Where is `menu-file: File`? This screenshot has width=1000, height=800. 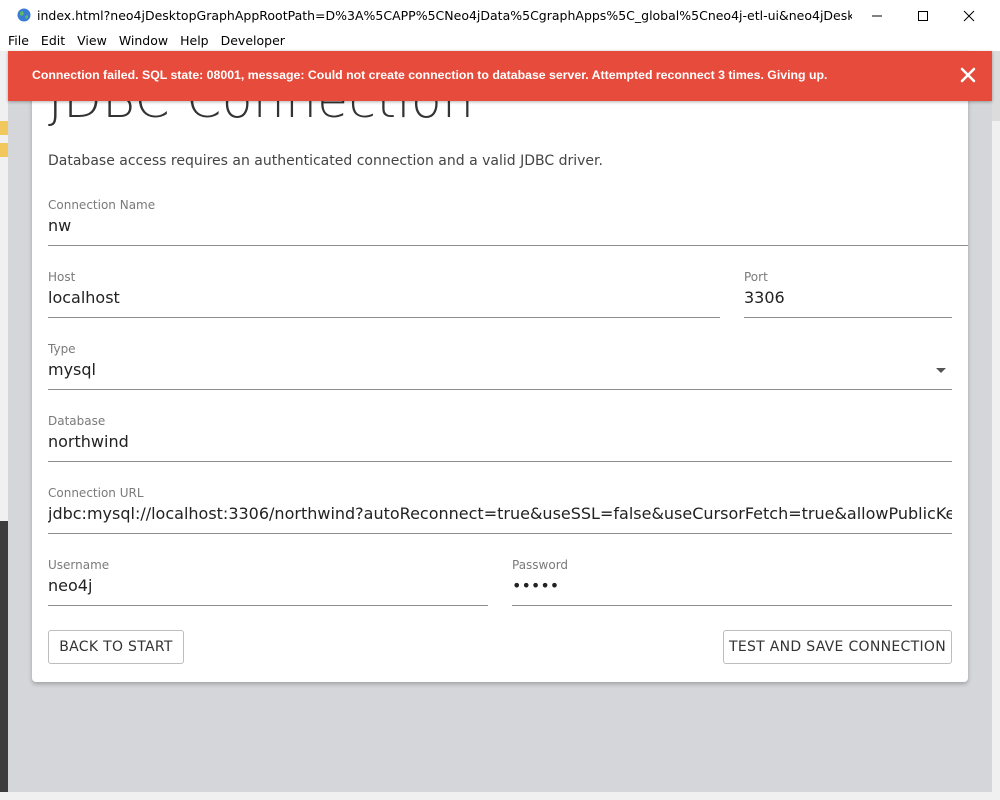 menu-file: File is located at coordinates (17, 41).